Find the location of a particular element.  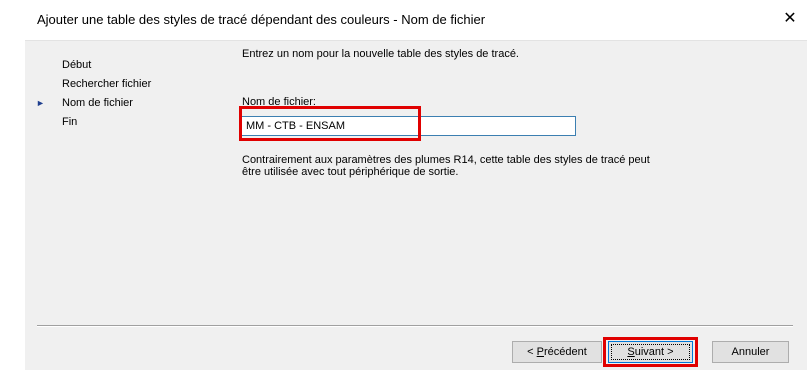

footer-separator-highlight is located at coordinates (415, 326).